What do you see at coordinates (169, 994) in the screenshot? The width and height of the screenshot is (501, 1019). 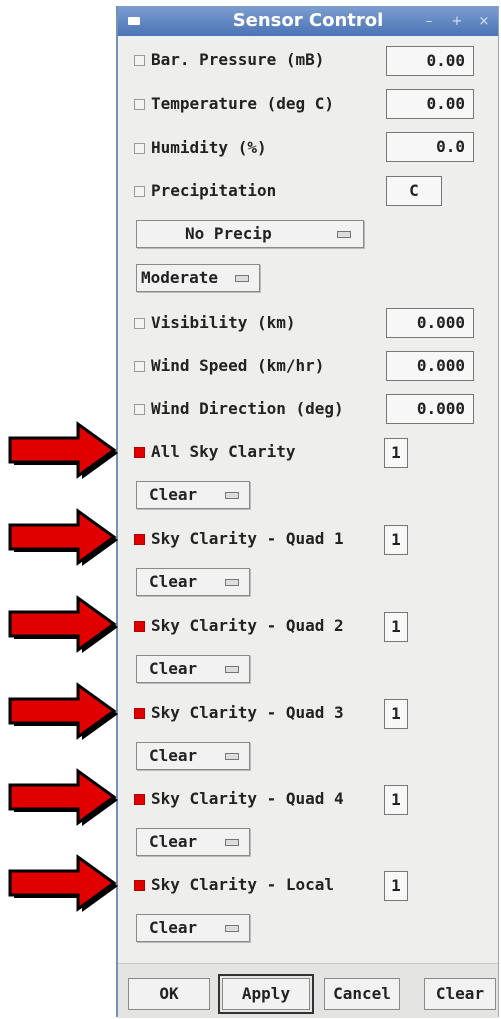 I see `ok-button: OK` at bounding box center [169, 994].